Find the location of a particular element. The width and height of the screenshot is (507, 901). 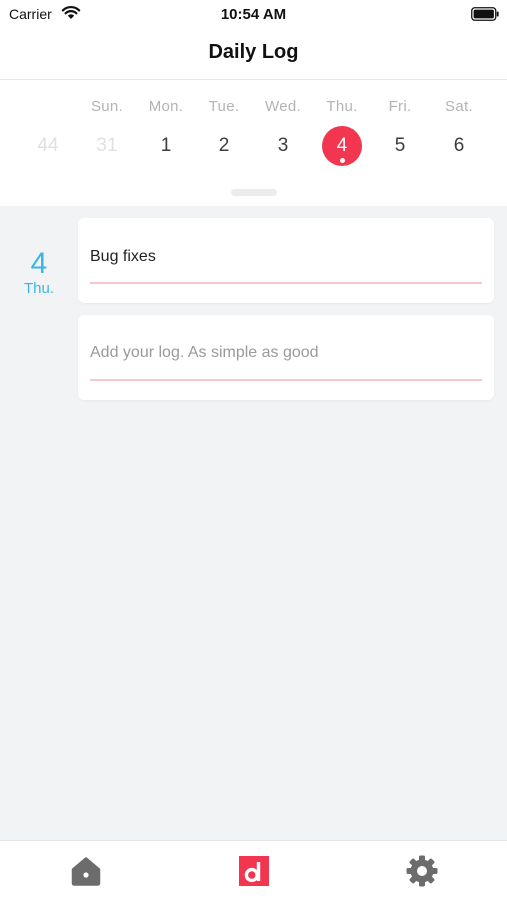

battery-icon is located at coordinates (485, 14).